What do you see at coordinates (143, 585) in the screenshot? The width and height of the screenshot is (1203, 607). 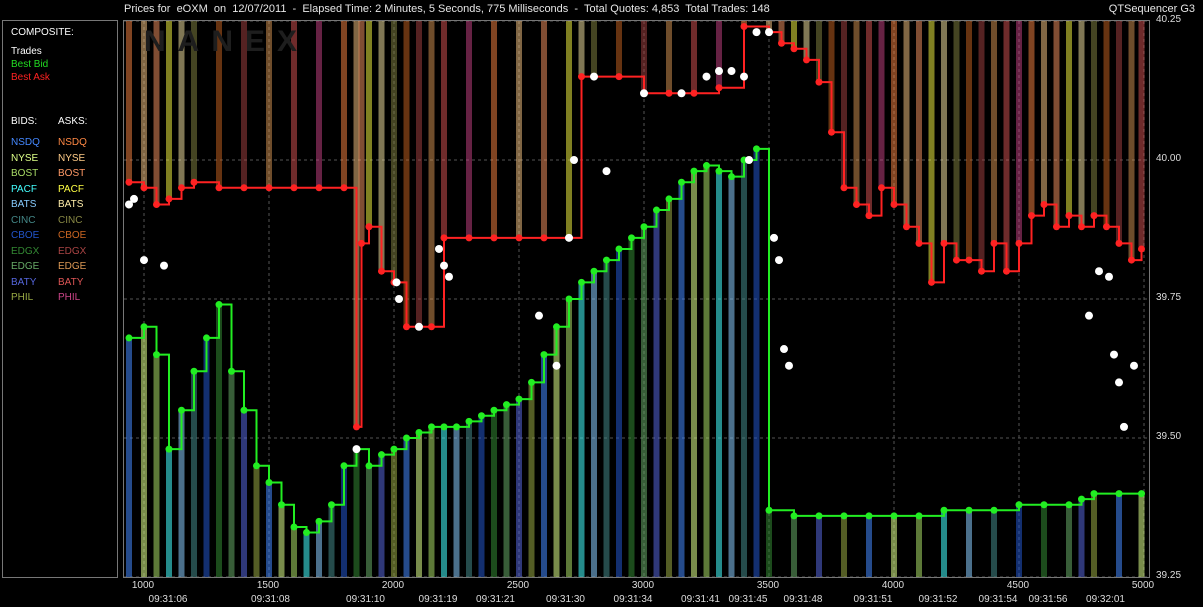 I see `x-tick-label: 1000` at bounding box center [143, 585].